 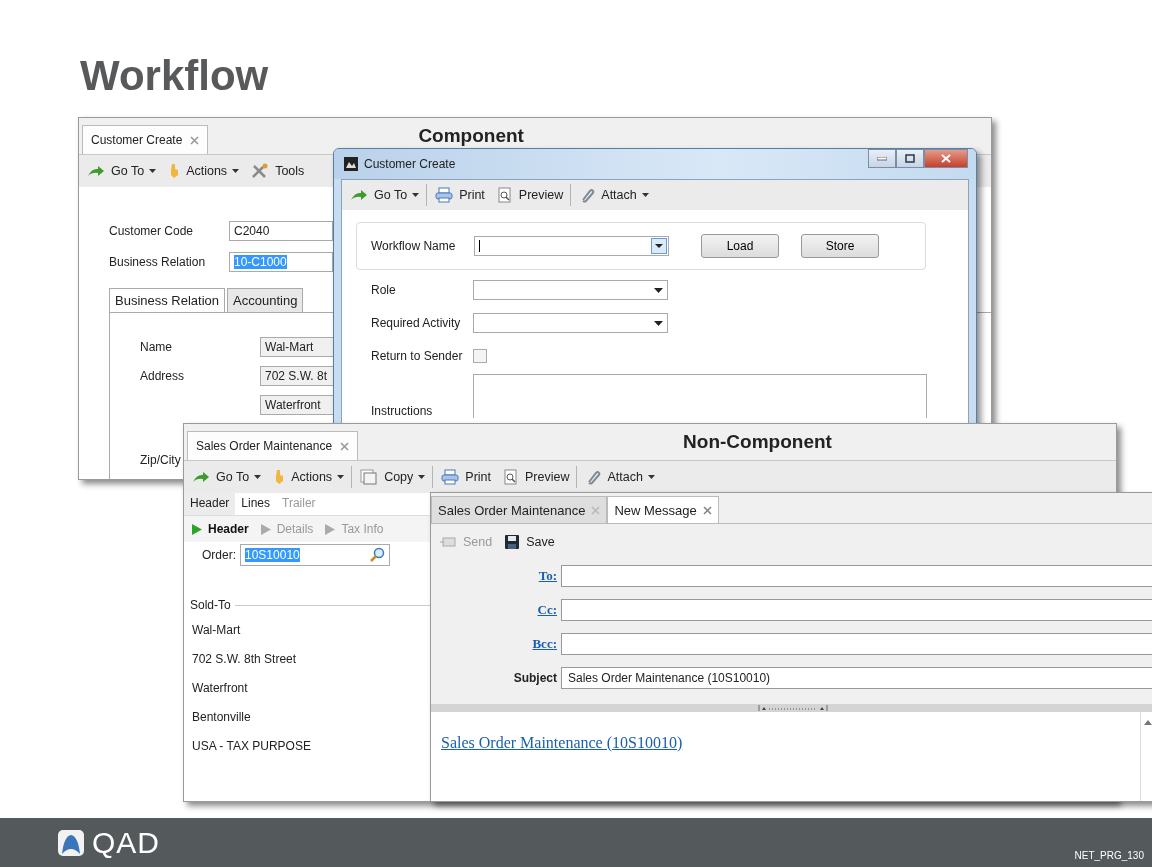 What do you see at coordinates (220, 529) in the screenshot?
I see `step-link: Header` at bounding box center [220, 529].